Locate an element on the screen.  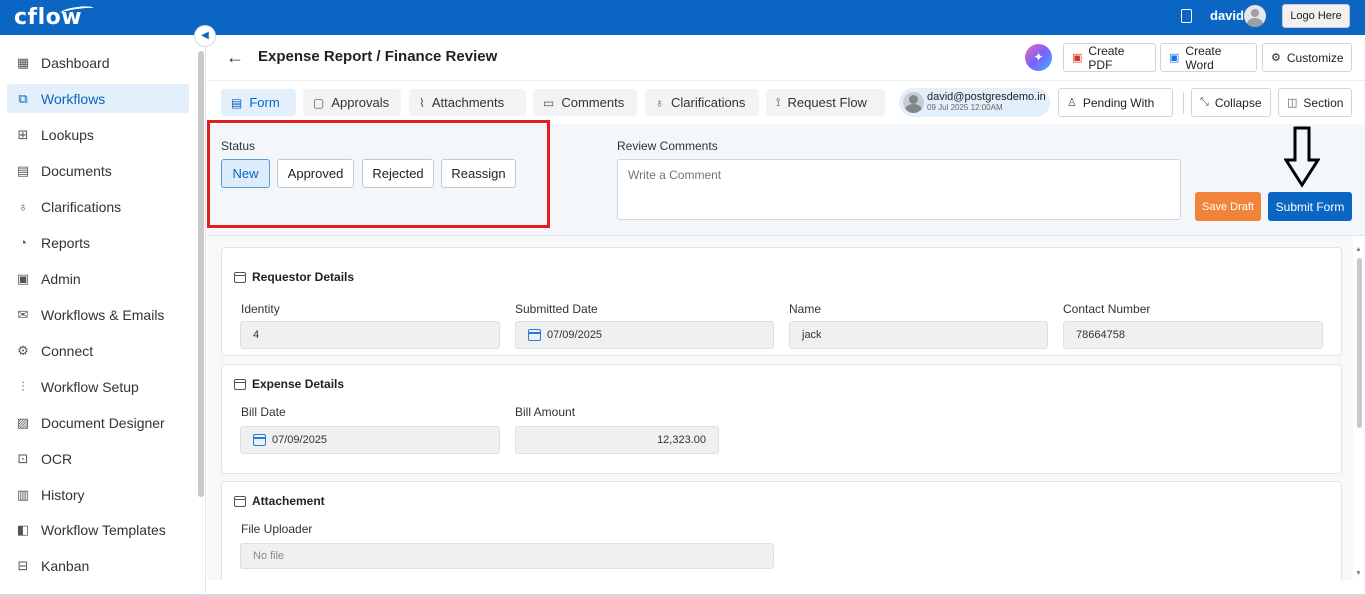
tab-comments: ▭ Comments is located at coordinates (585, 102).